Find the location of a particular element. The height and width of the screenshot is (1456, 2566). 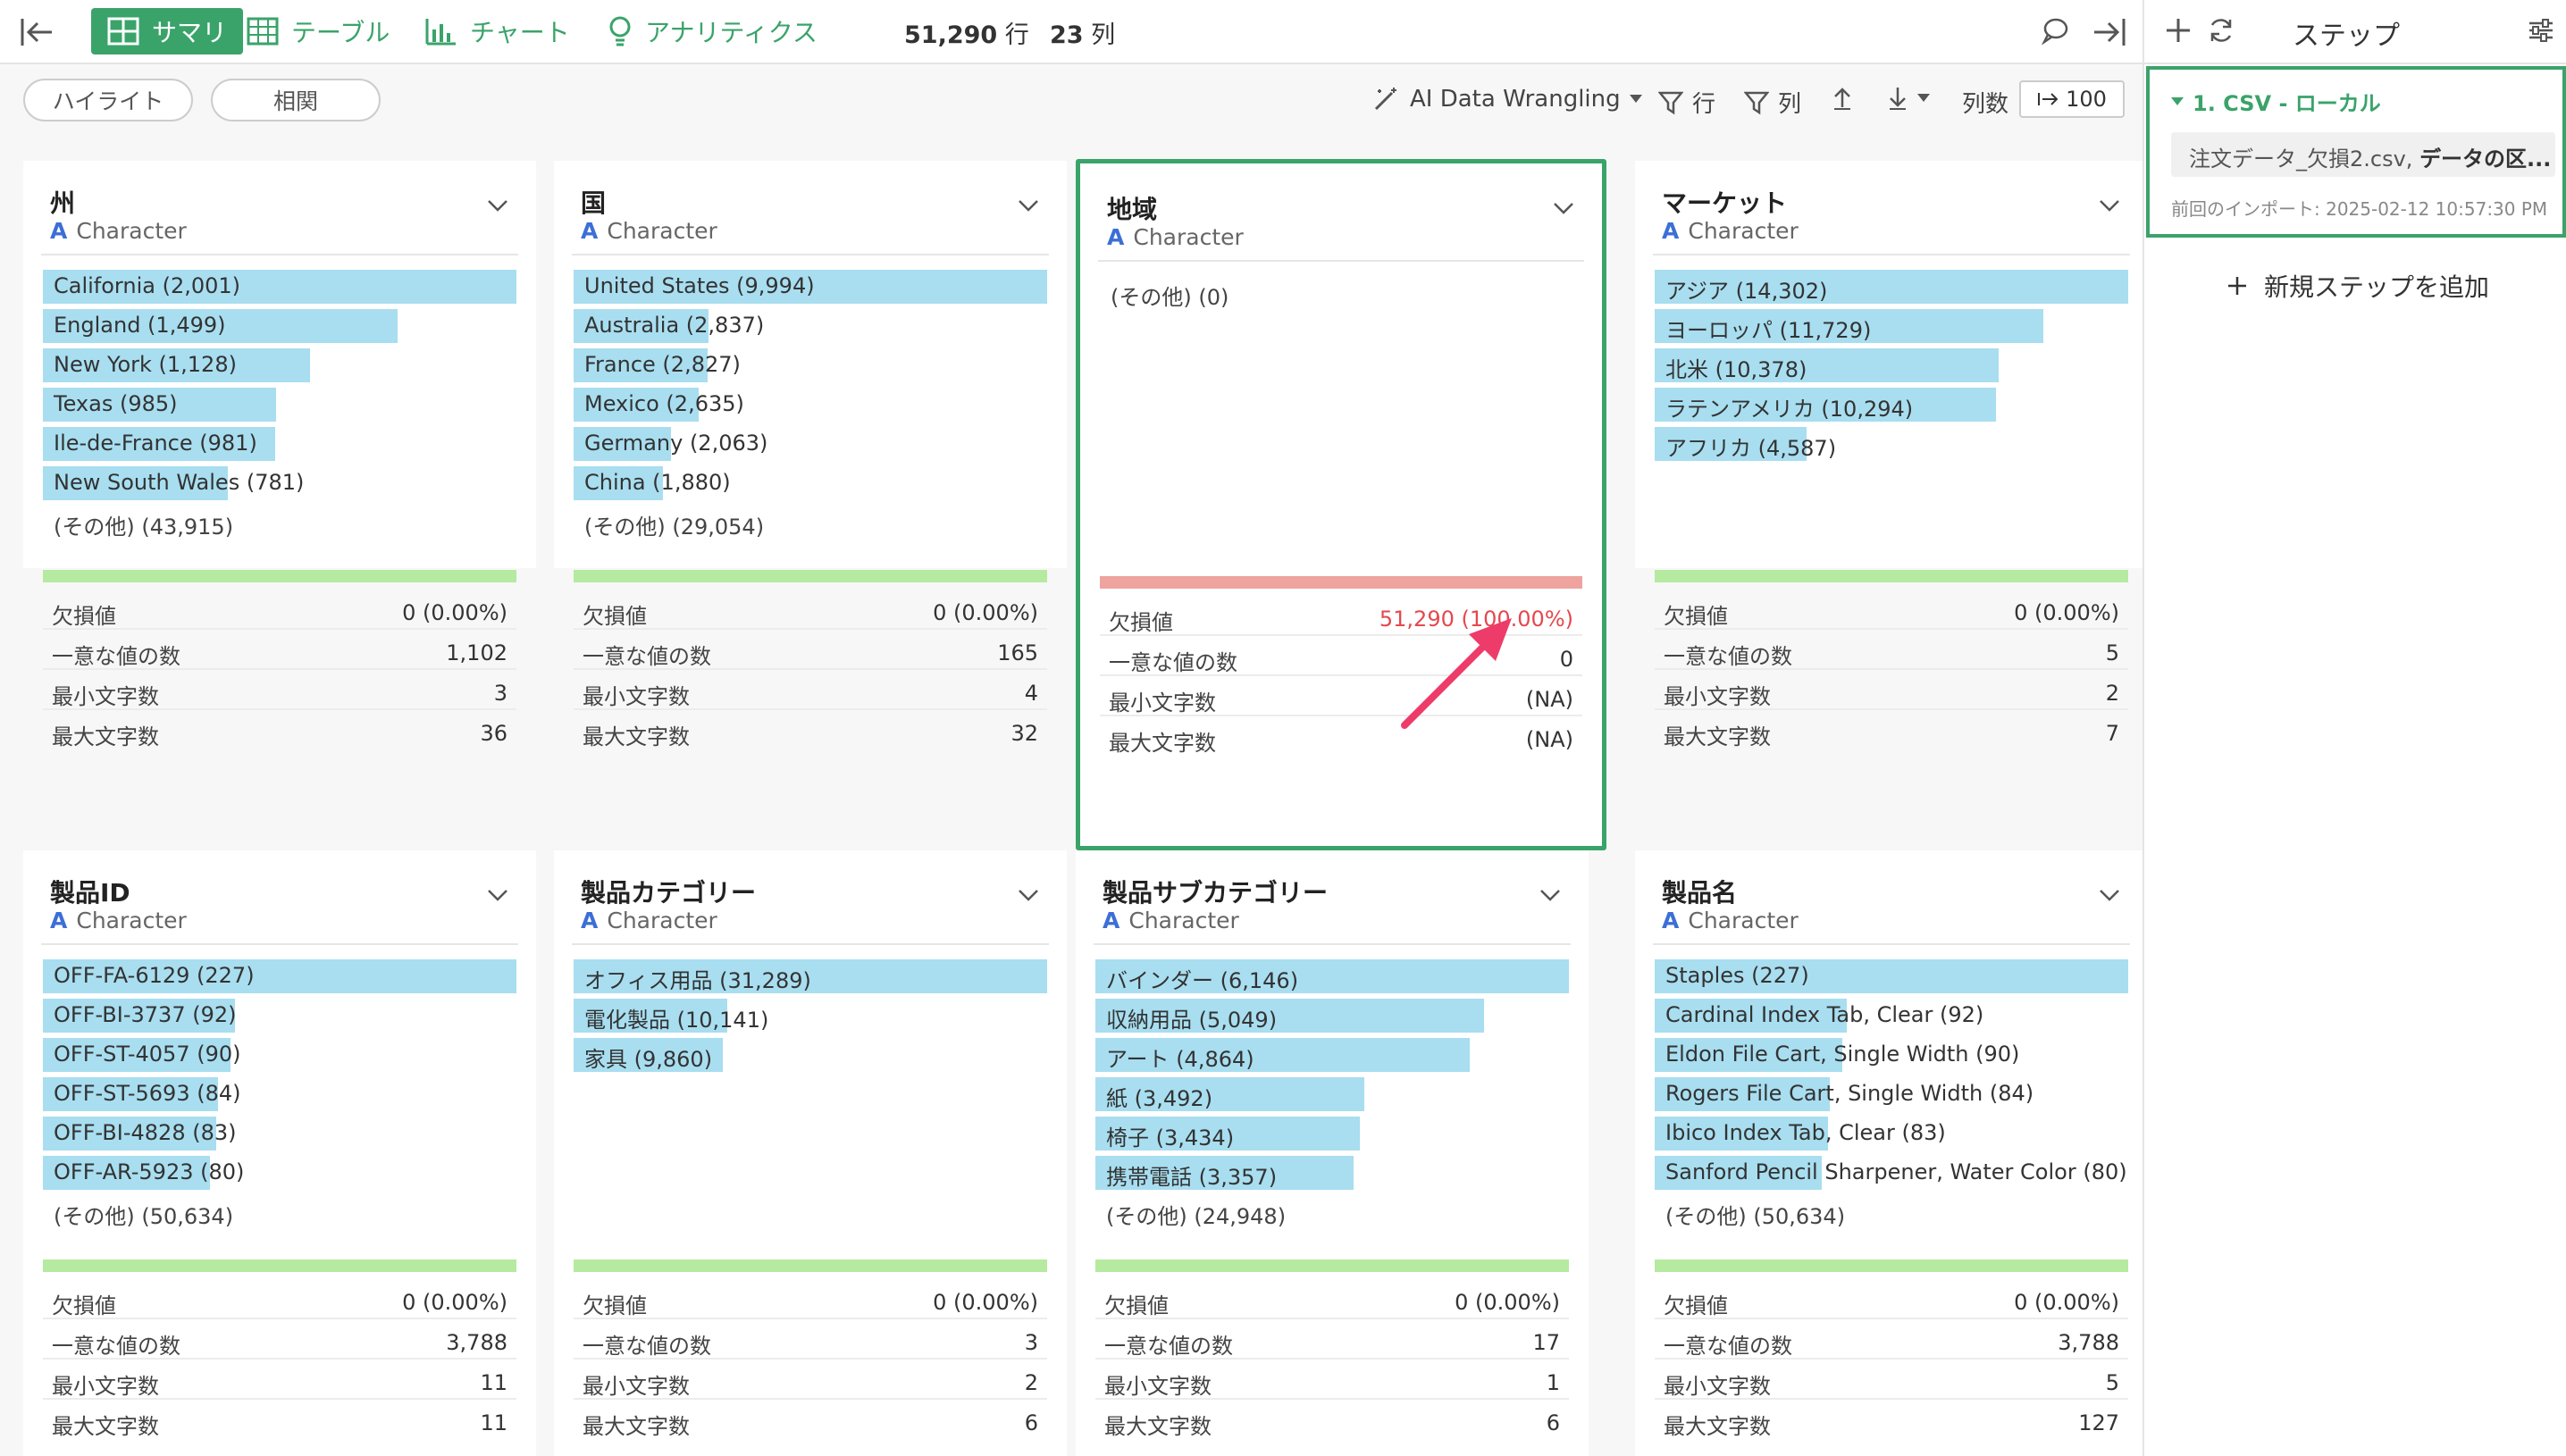

ai-data-wrangling-menu: AI Data Wrangling is located at coordinates (1507, 99).